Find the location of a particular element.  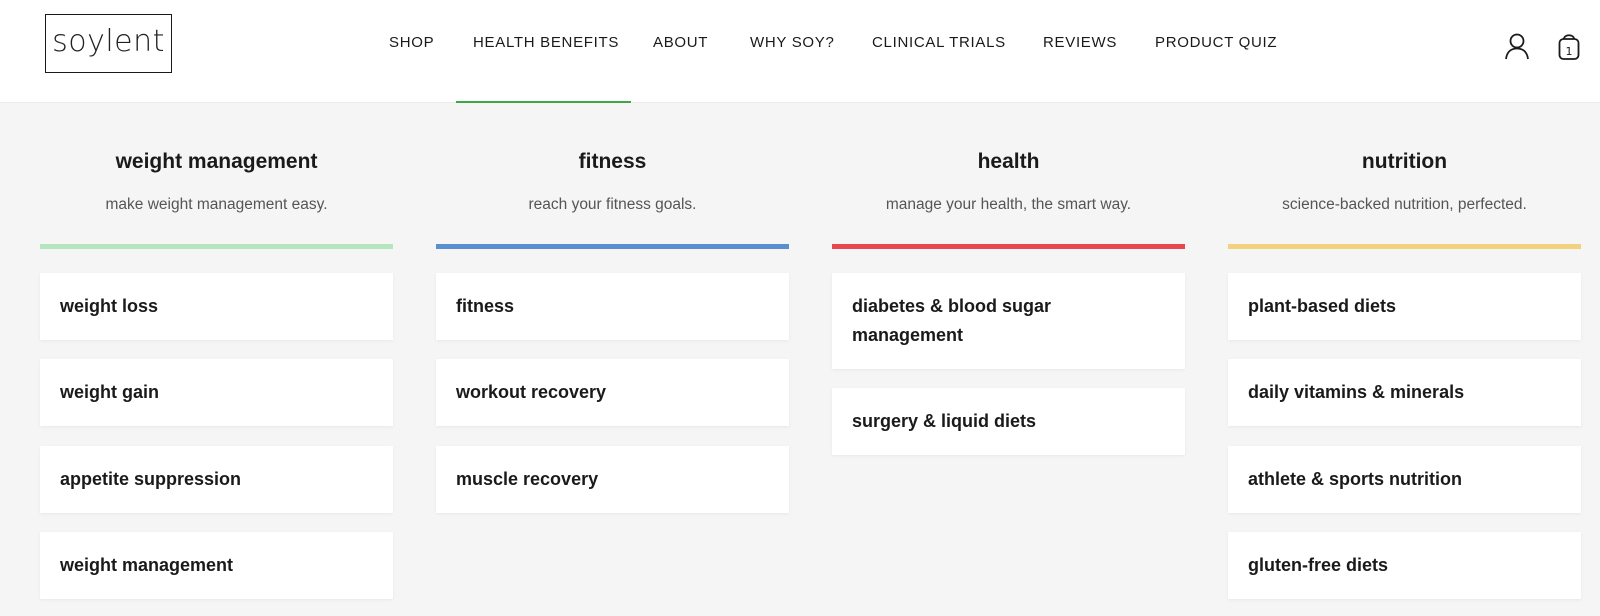

link-card: appetite suppression is located at coordinates (216, 479).